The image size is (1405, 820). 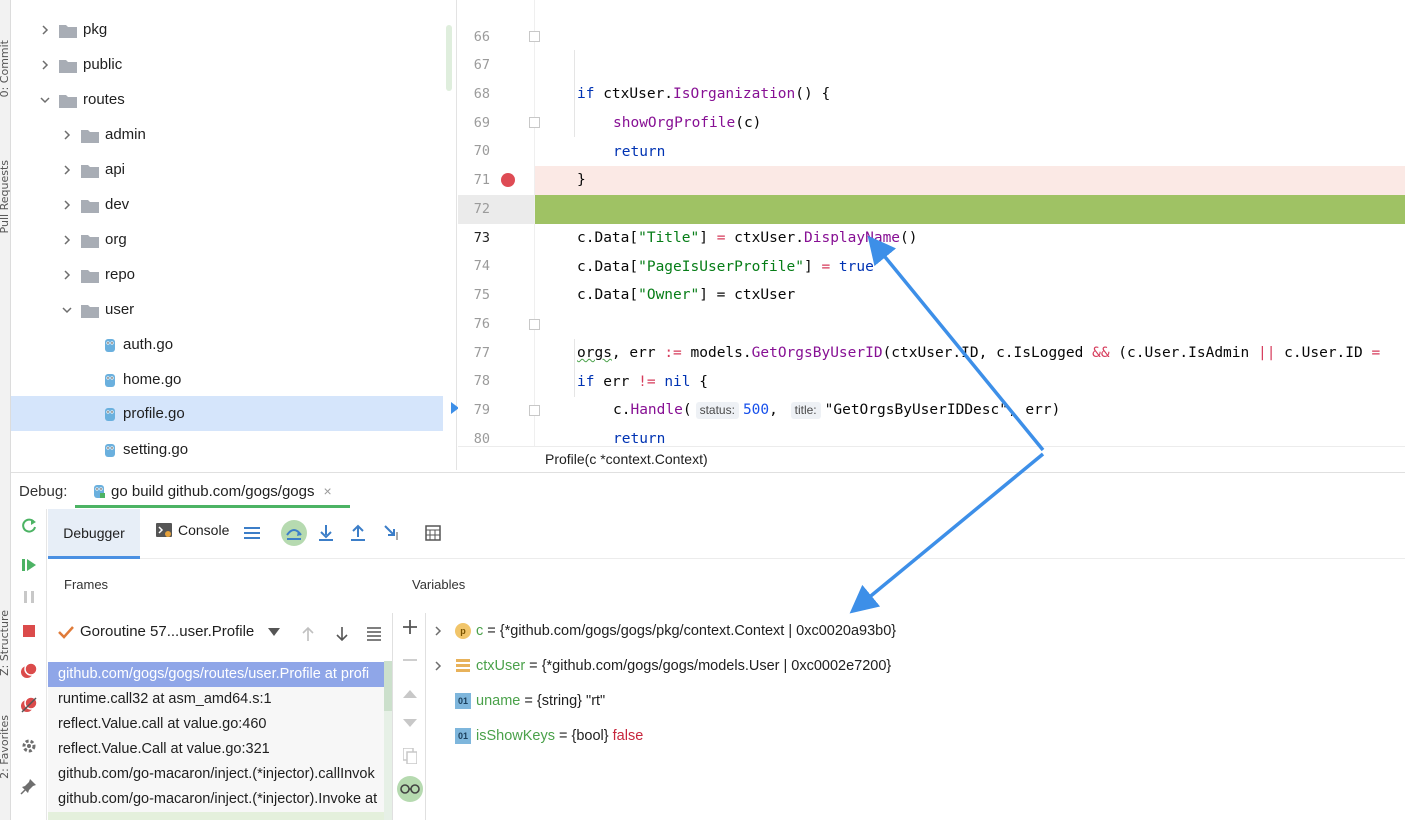 I want to click on settings-gear-icon, so click(x=29, y=746).